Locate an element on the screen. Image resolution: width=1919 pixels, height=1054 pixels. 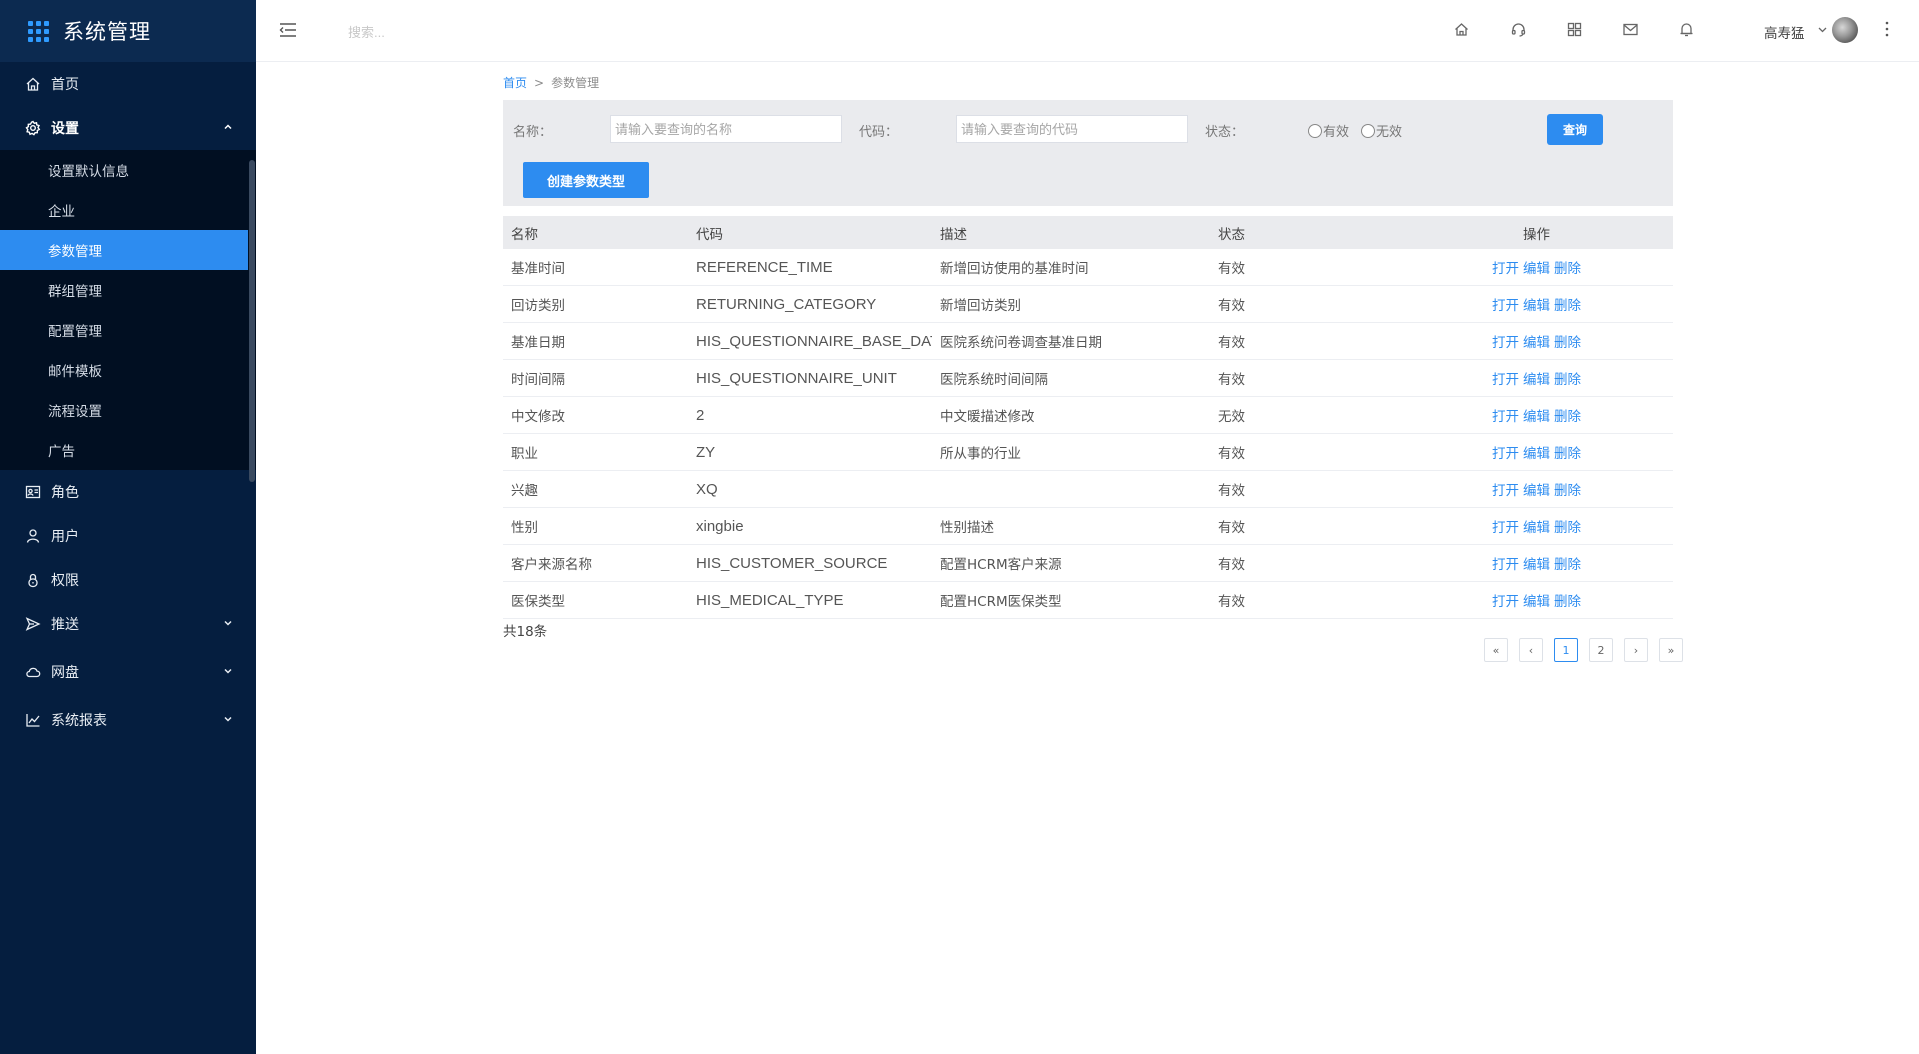
cell-code: HIS_MEDICAL_TYPE is located at coordinates (810, 600).